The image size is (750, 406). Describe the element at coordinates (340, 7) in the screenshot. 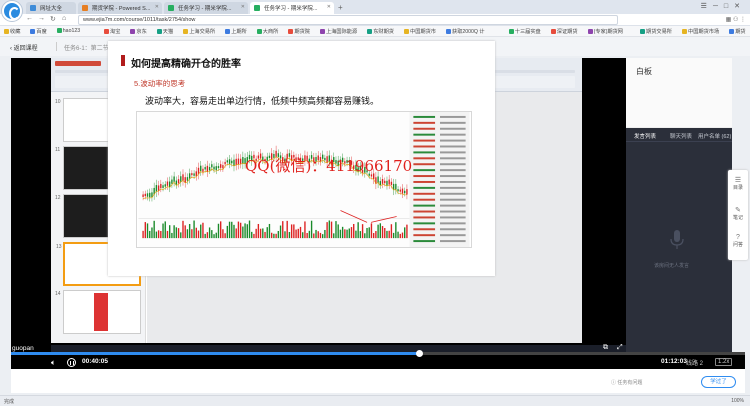

I see `new-tab-button: +` at that location.